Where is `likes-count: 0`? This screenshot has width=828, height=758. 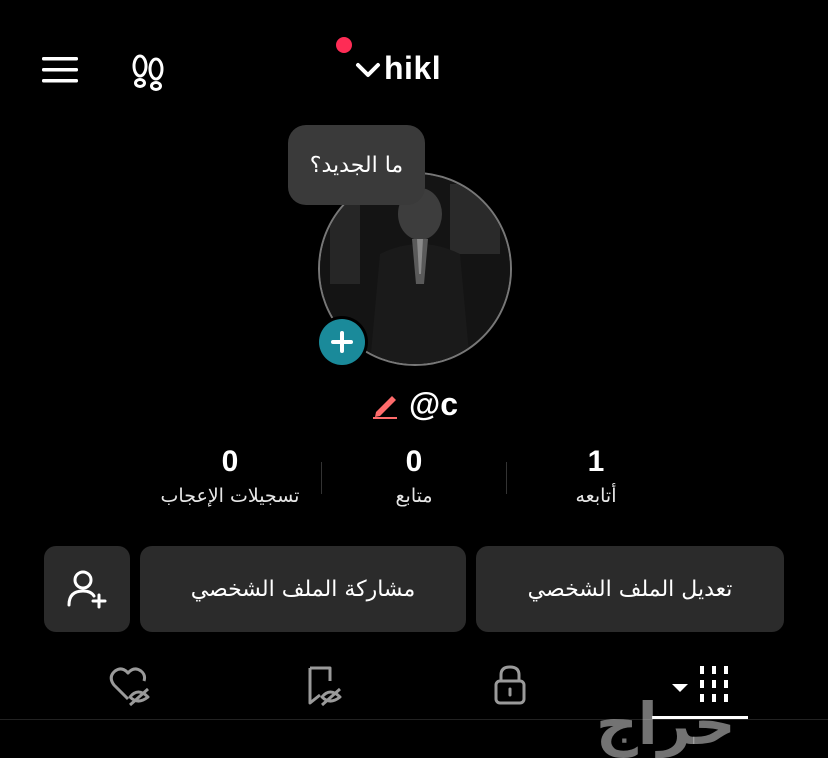 likes-count: 0 is located at coordinates (230, 461).